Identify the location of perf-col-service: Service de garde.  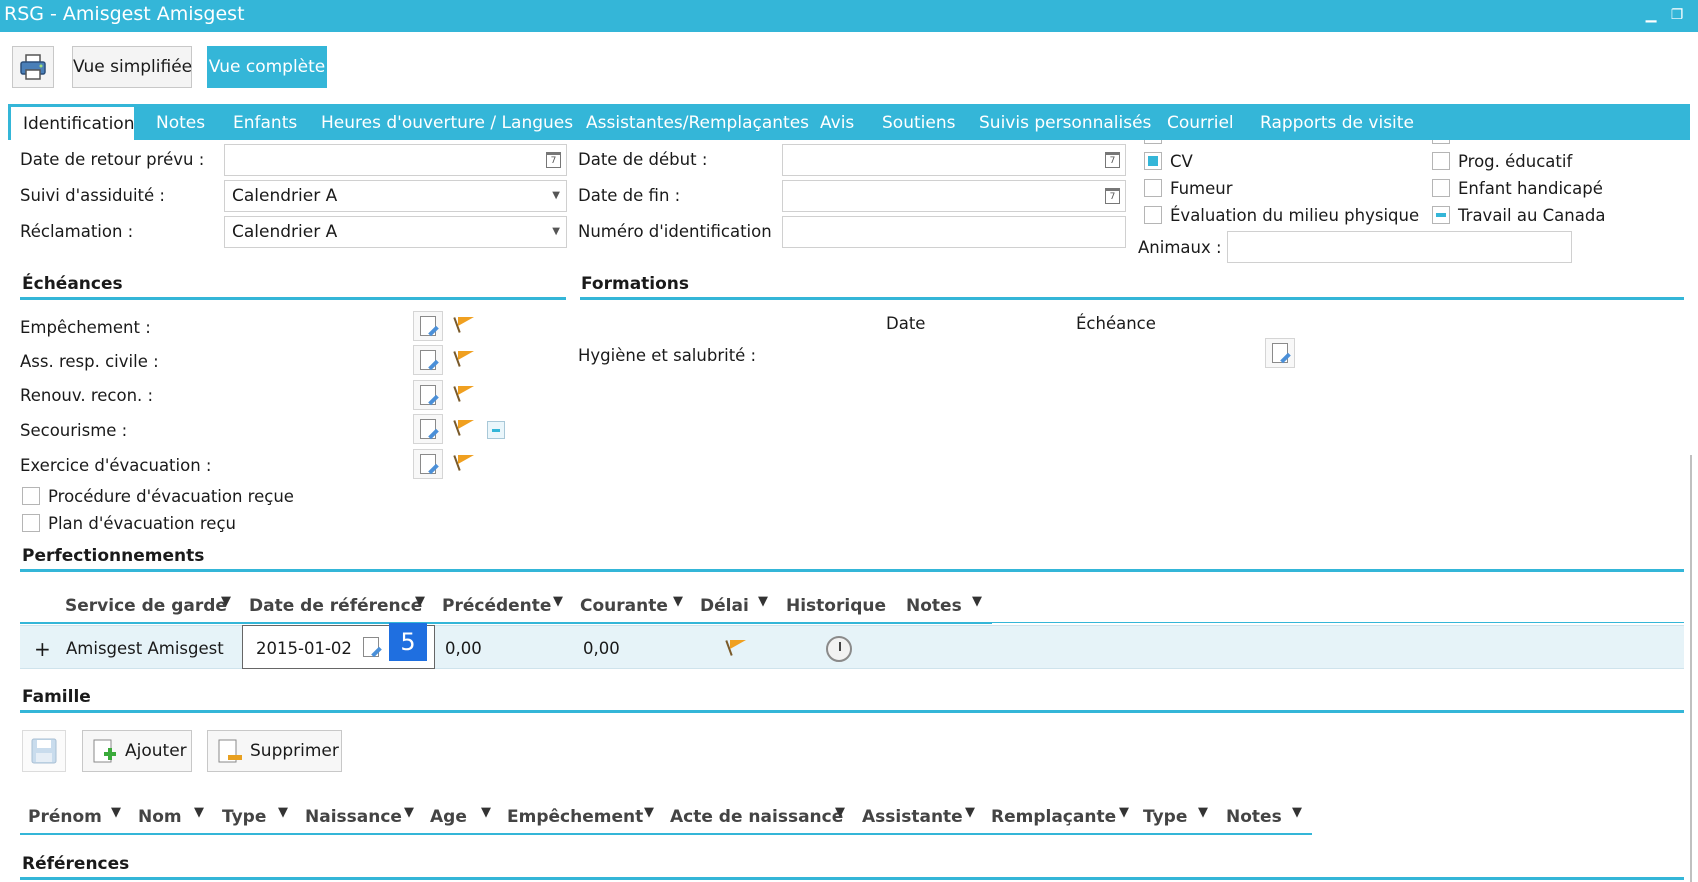
(146, 606).